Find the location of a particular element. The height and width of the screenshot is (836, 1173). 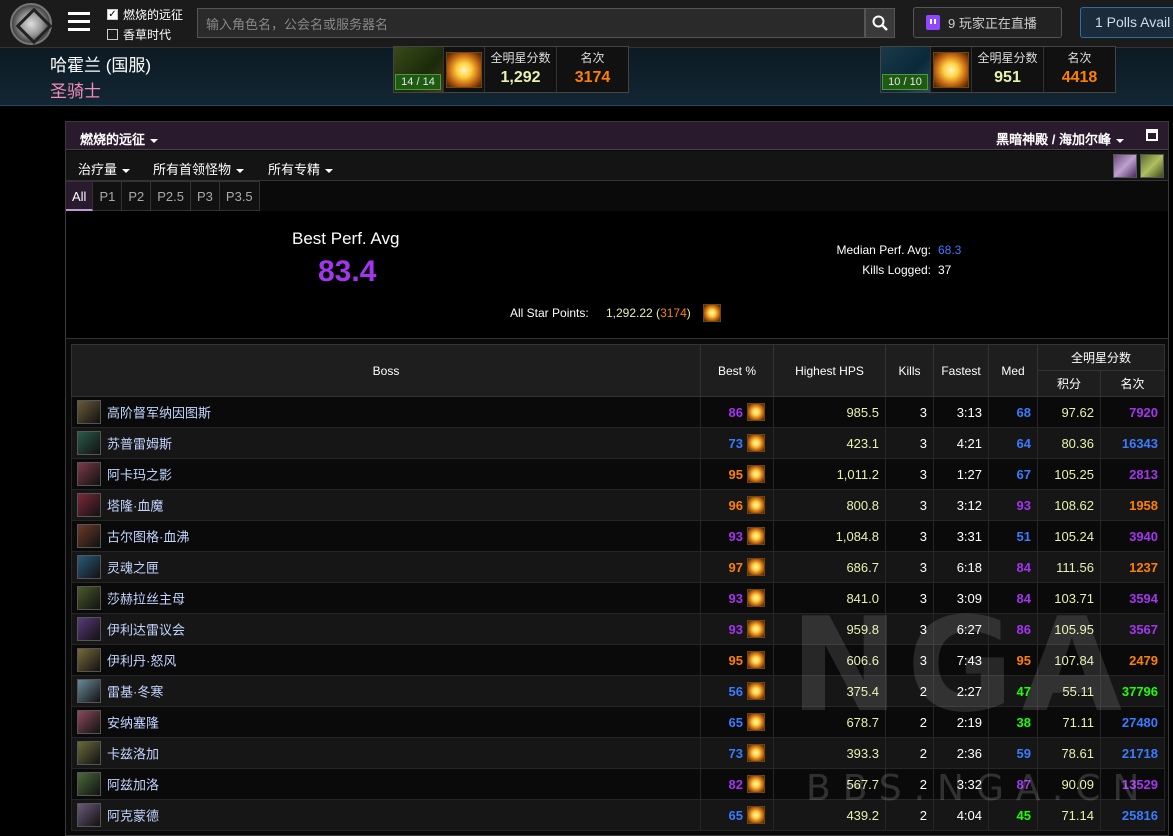

table-row: 塔隆·血魔 96 800.8 3 3:12 93 108.62 1958 is located at coordinates (618, 505).